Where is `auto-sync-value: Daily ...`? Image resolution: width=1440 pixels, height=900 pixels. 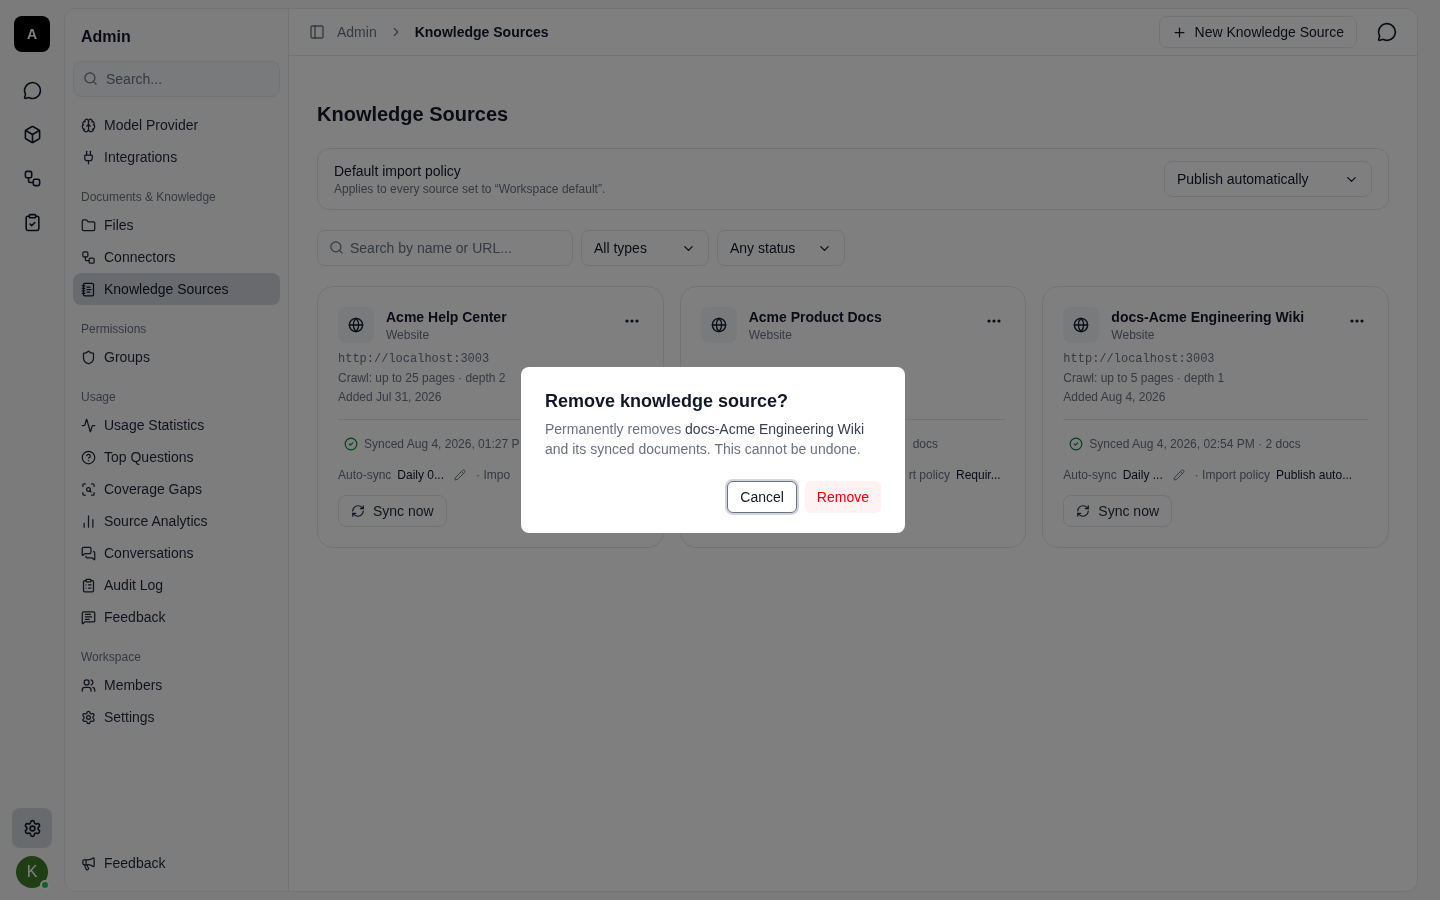
auto-sync-value: Daily ... is located at coordinates (1142, 475).